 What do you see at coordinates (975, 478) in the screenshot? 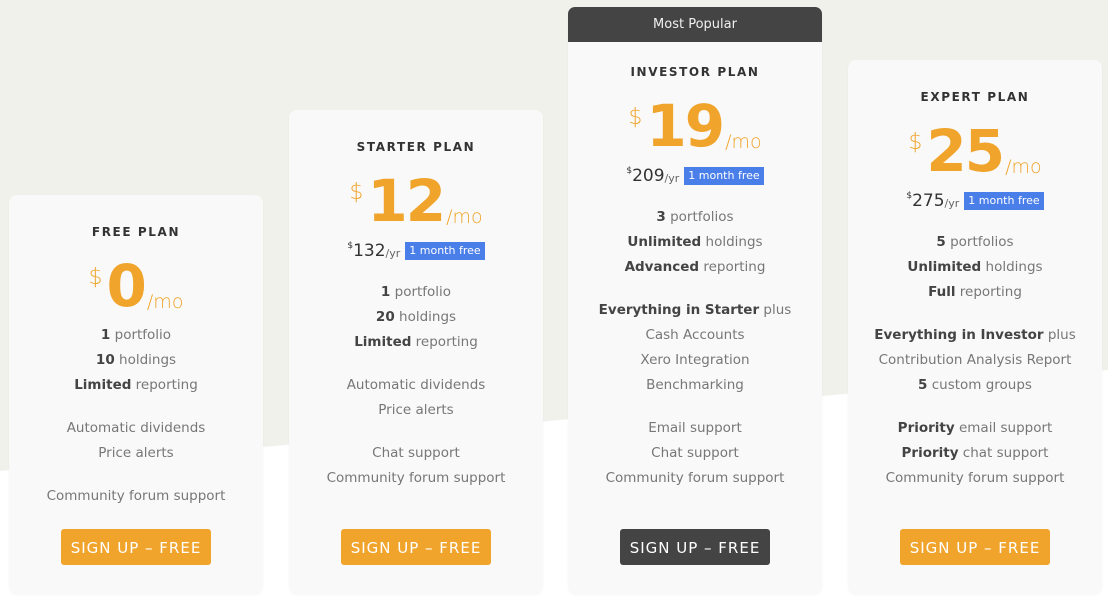
I see `feature-item: Community forum support` at bounding box center [975, 478].